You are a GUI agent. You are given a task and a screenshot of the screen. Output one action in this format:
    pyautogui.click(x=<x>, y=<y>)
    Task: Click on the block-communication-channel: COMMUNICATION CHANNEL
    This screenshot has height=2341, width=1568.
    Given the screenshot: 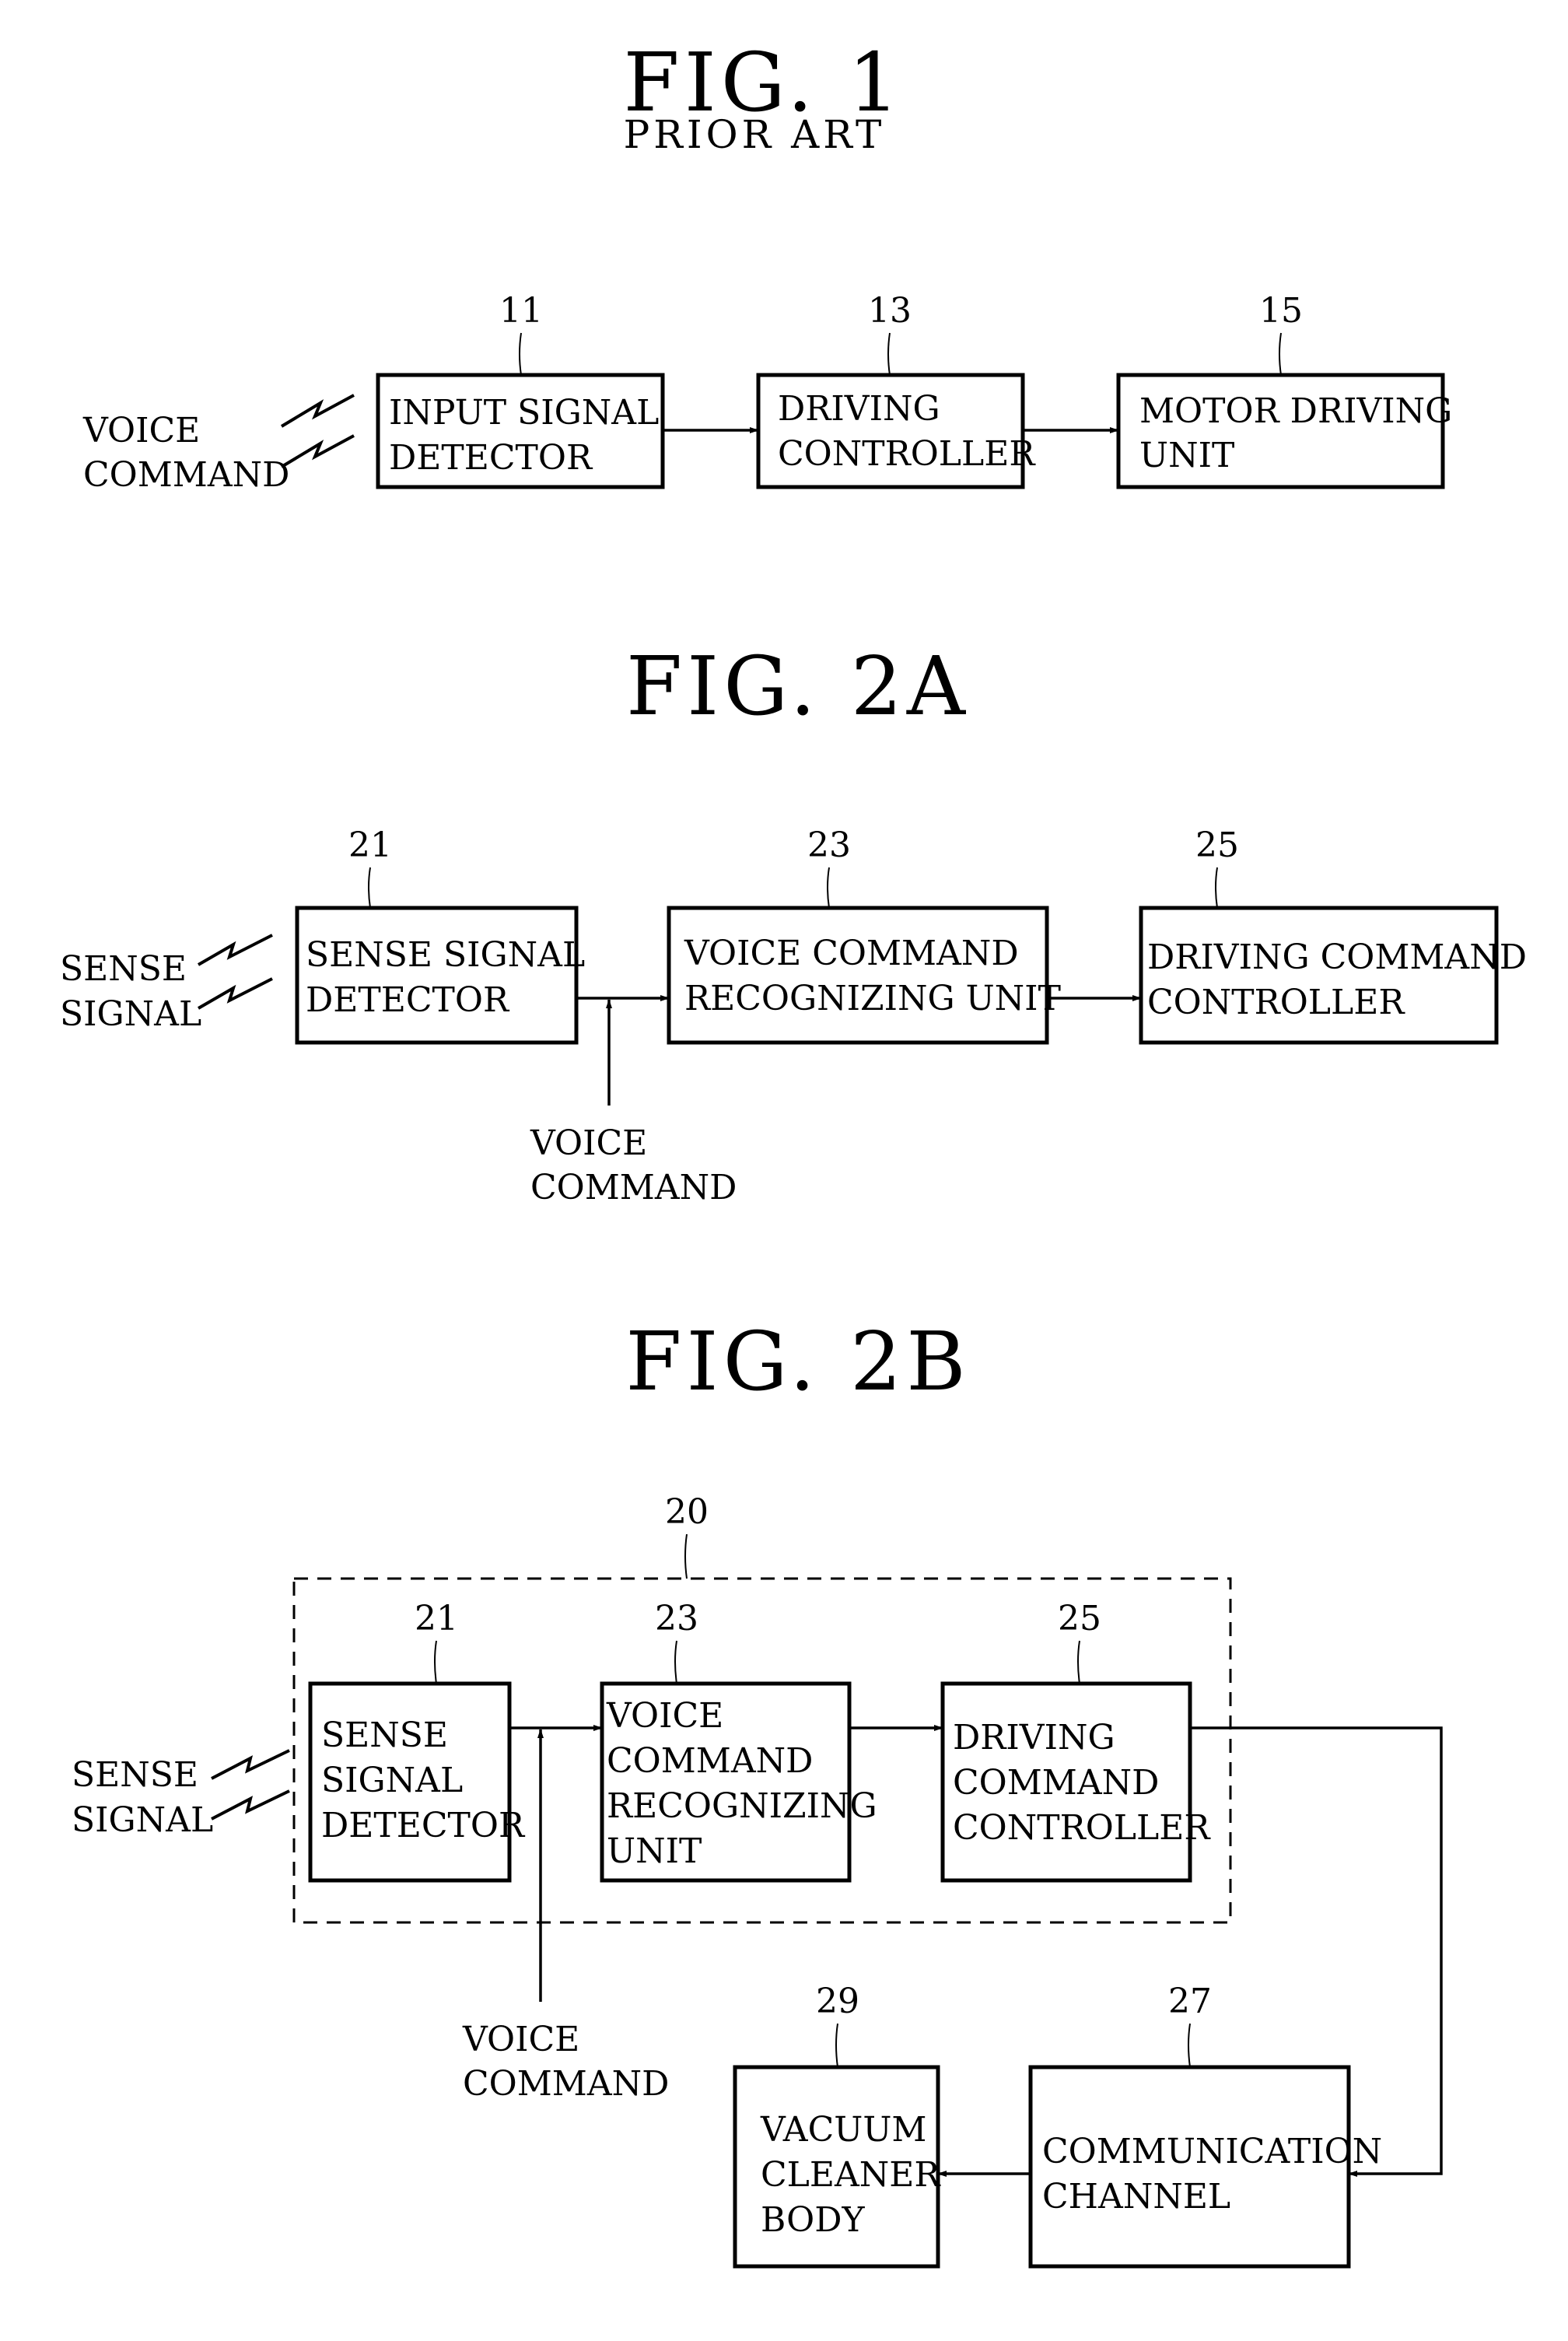 What is the action you would take?
    pyautogui.click(x=1205, y=2167)
    